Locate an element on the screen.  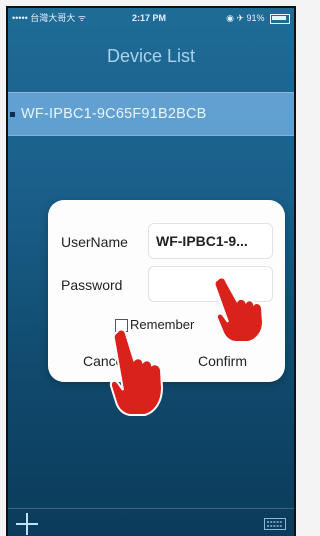
page-title: Device List is located at coordinates (151, 55).